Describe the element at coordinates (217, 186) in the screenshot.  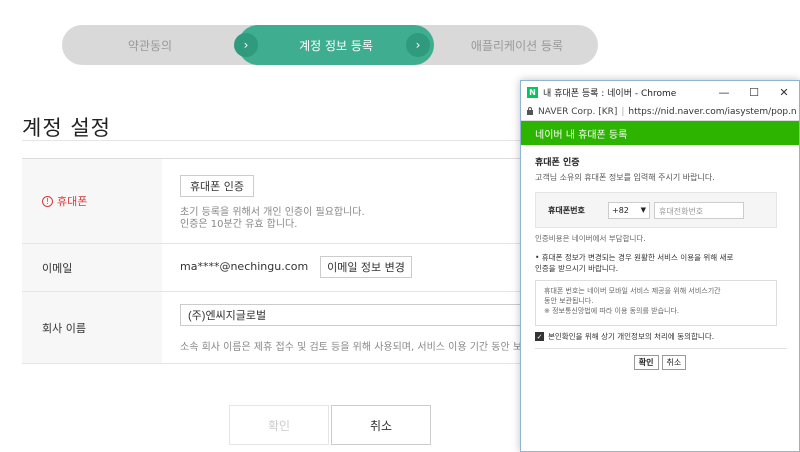
I see `phone-verify-button: 휴대폰 인증` at that location.